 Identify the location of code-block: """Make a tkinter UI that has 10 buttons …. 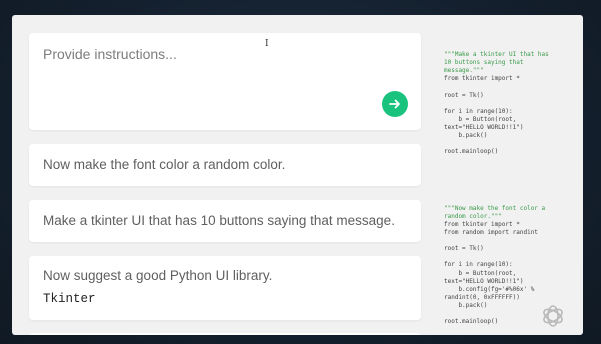
(511, 103).